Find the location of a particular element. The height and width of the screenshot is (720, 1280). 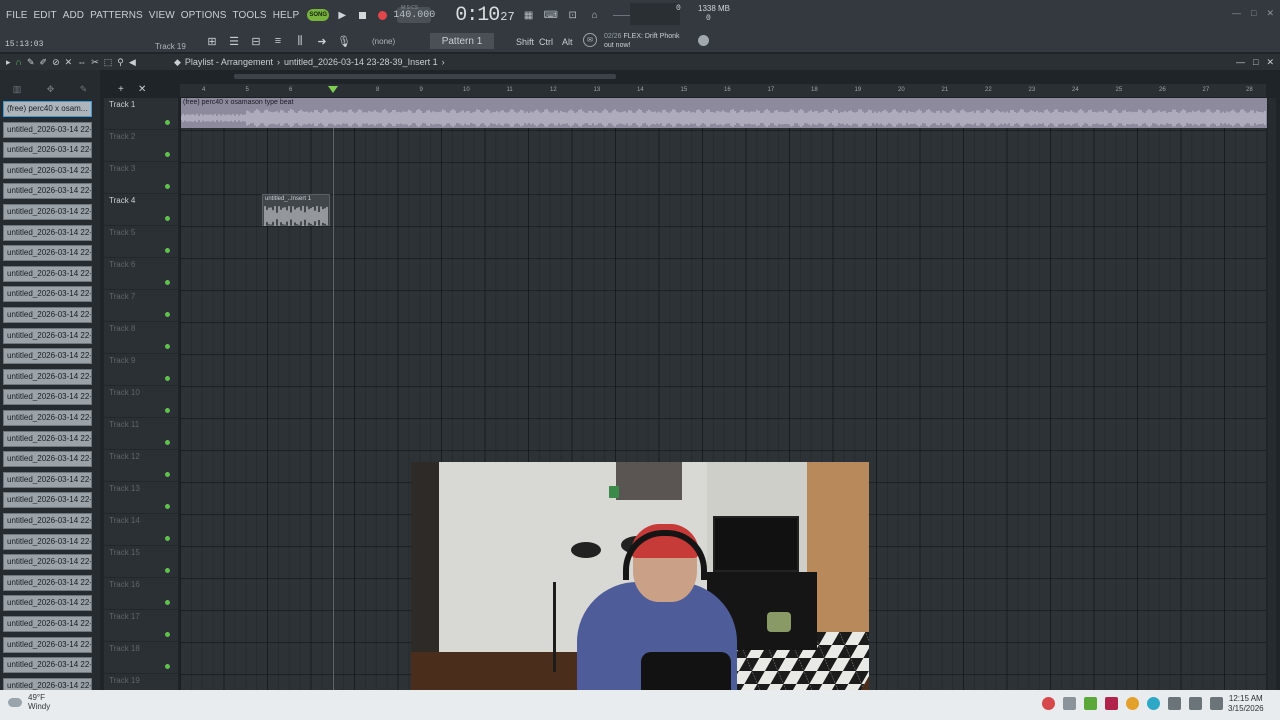

audio-clip-insert: untitled_..Insert 1 is located at coordinates (296, 210).